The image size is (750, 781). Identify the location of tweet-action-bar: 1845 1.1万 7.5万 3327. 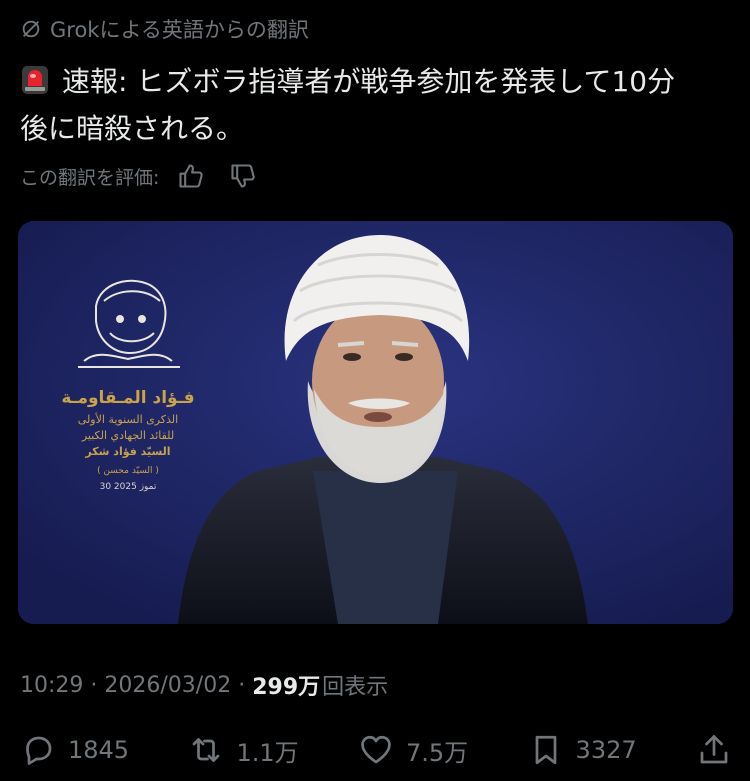
(376, 750).